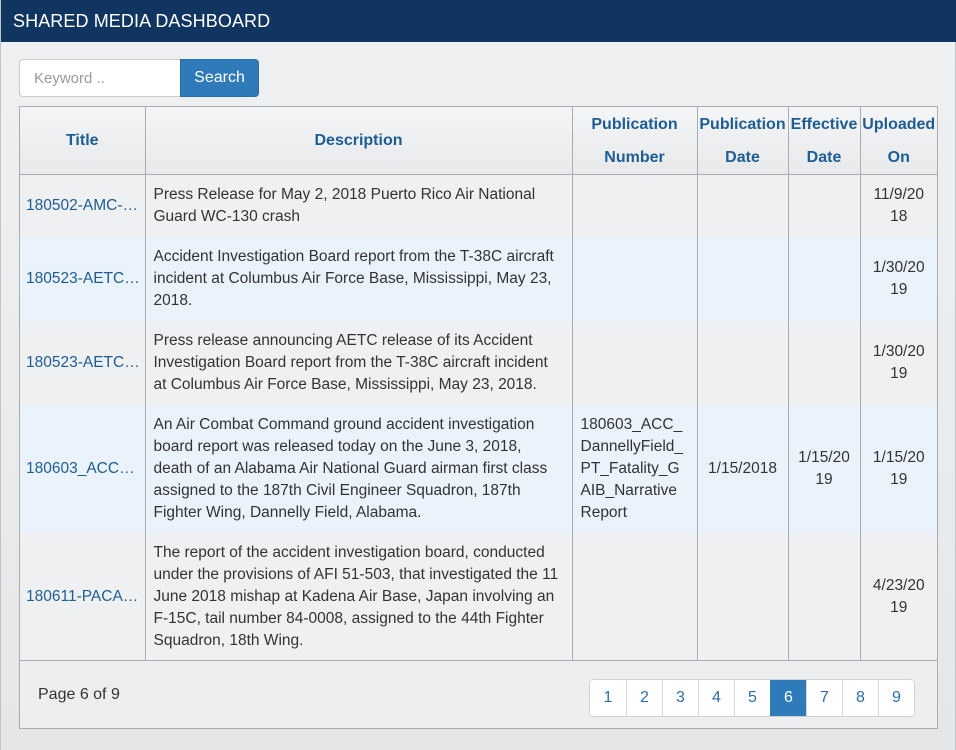 This screenshot has height=750, width=956. Describe the element at coordinates (142, 21) in the screenshot. I see `page-title: SHARED MEDIA DASHBOARD` at that location.